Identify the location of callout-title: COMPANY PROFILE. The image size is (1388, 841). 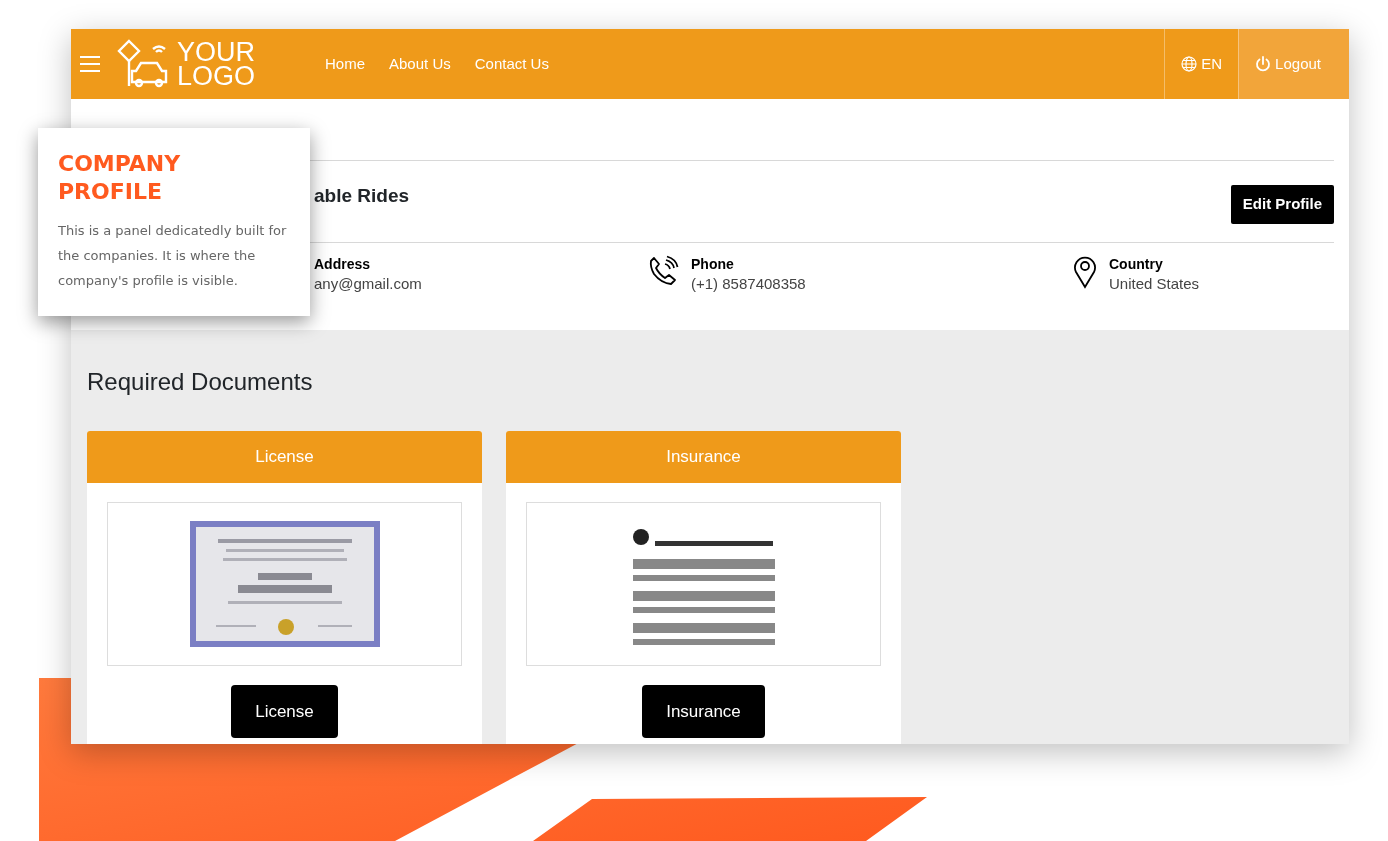
(120, 178).